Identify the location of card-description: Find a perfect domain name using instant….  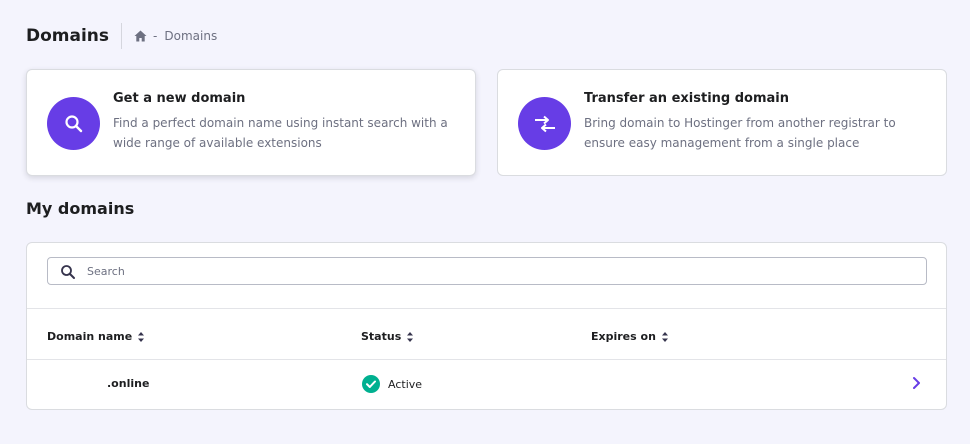
(280, 133).